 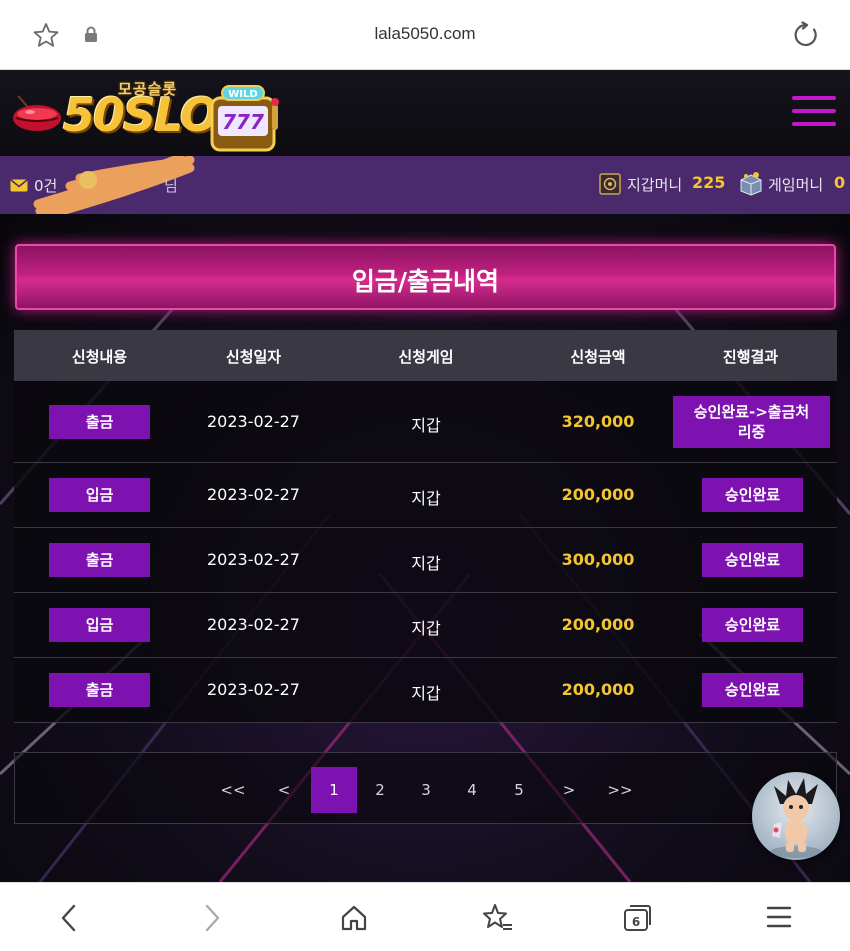 I want to click on tabs-icon: 6, so click(x=637, y=920).